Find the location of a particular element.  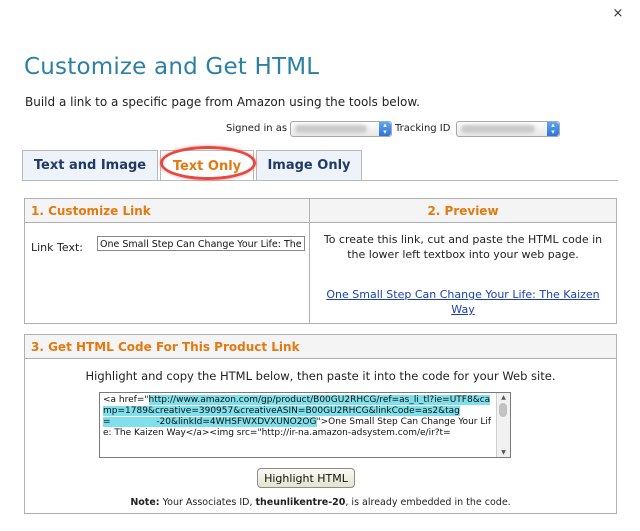

scroll-down-icon: ▼ is located at coordinates (503, 452).